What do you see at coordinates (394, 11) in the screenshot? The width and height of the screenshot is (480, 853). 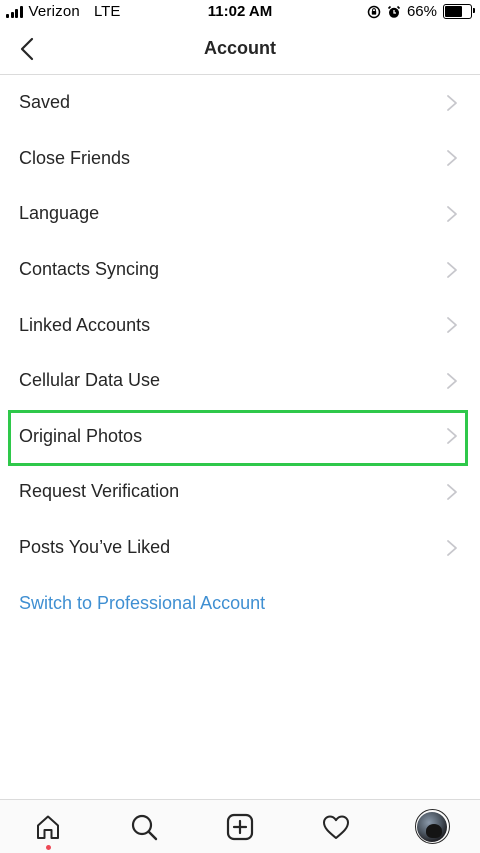 I see `alarm-icon` at bounding box center [394, 11].